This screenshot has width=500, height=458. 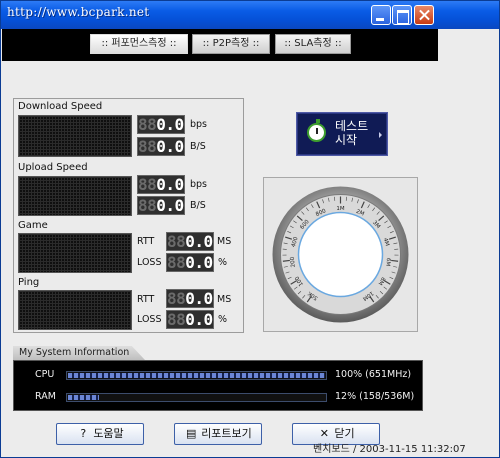 I want to click on start-test-button: 테스트 시작, so click(x=342, y=134).